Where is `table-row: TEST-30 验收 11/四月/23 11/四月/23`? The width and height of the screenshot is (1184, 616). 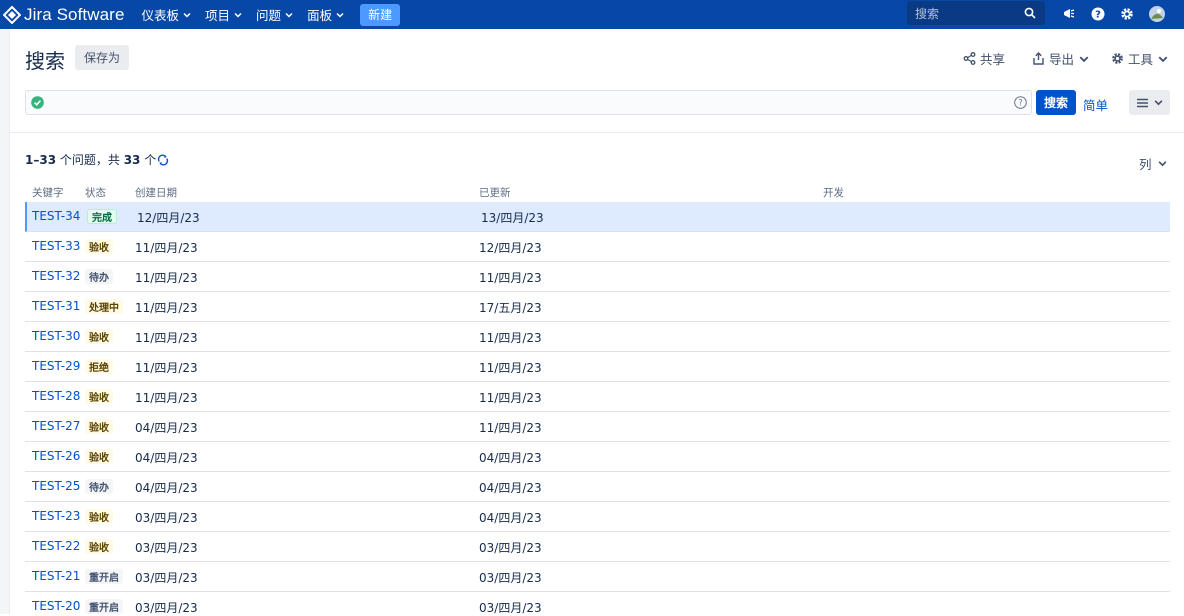
table-row: TEST-30 验收 11/四月/23 11/四月/23 is located at coordinates (597, 337).